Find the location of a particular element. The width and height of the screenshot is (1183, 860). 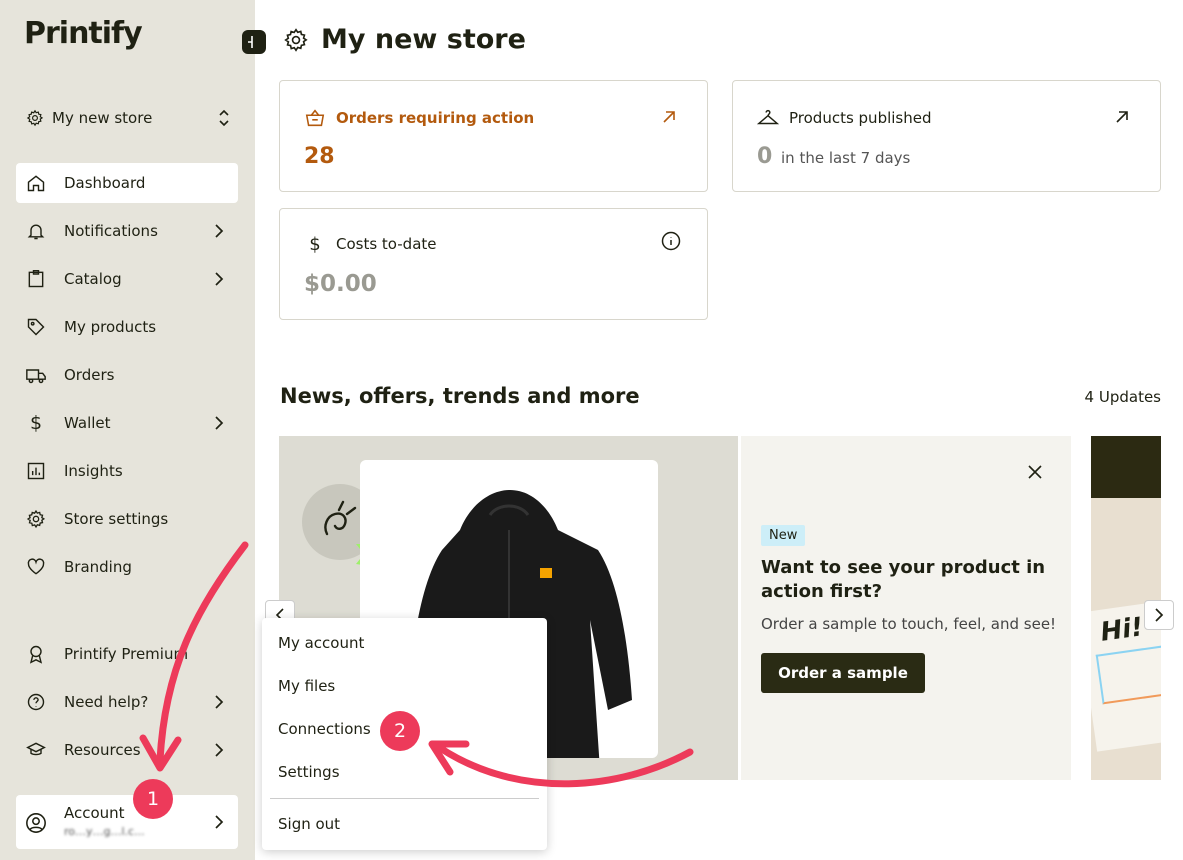

chart-icon is located at coordinates (36, 471).